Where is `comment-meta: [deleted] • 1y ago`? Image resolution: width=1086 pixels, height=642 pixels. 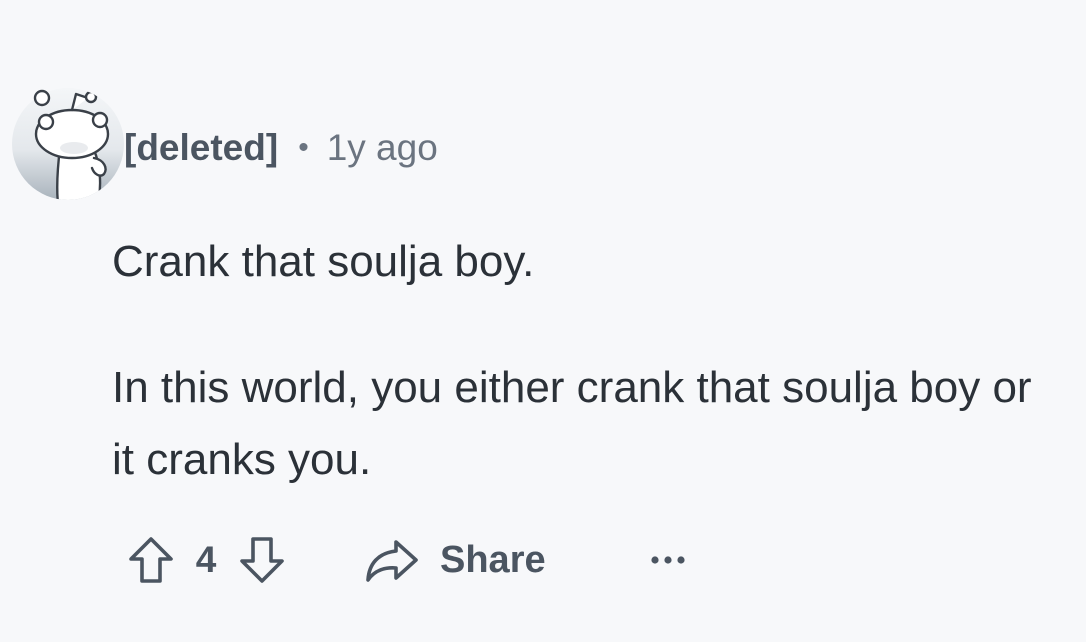 comment-meta: [deleted] • 1y ago is located at coordinates (281, 148).